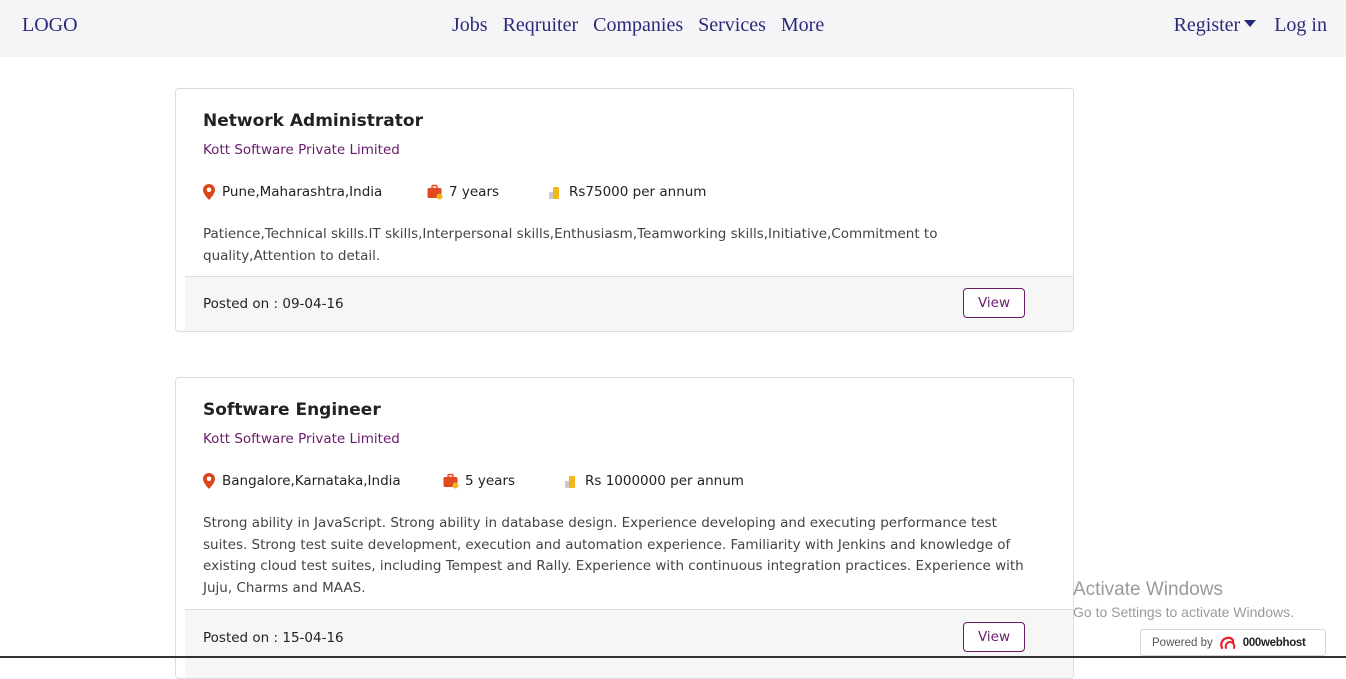 Image resolution: width=1346 pixels, height=679 pixels. What do you see at coordinates (1182, 642) in the screenshot?
I see `powered-label: Powered by` at bounding box center [1182, 642].